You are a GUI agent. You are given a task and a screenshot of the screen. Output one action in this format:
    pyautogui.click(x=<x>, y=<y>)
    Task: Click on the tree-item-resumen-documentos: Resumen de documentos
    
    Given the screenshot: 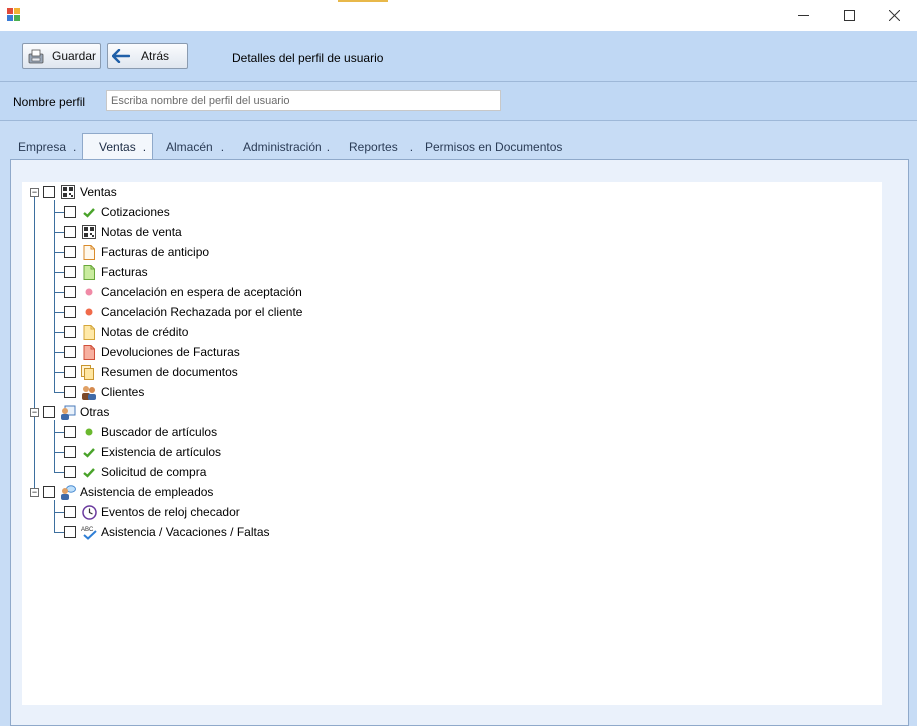 What is the action you would take?
    pyautogui.click(x=151, y=372)
    